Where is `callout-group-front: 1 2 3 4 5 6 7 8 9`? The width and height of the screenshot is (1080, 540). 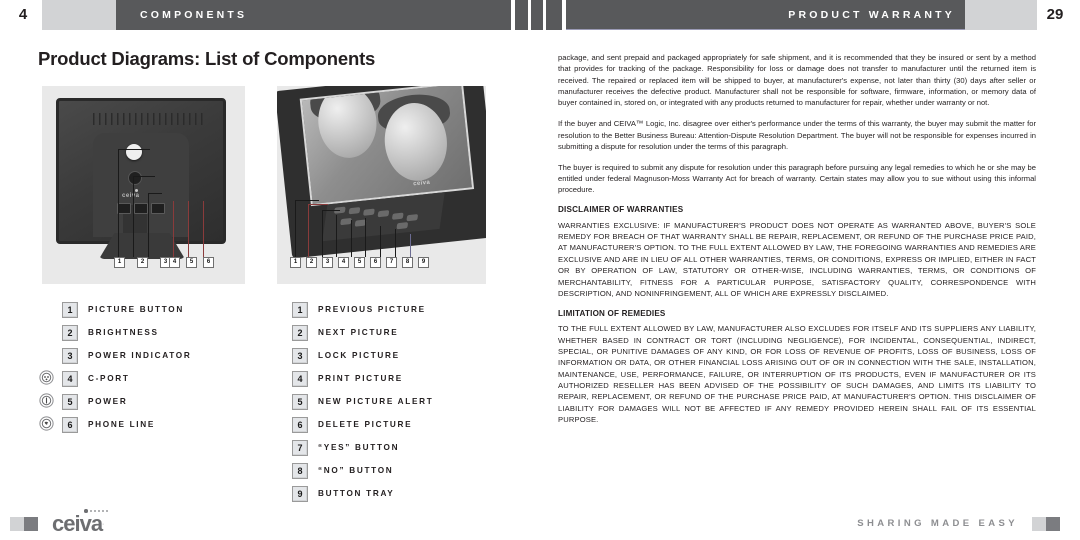 callout-group-front: 1 2 3 4 5 6 7 8 9 is located at coordinates (359, 262).